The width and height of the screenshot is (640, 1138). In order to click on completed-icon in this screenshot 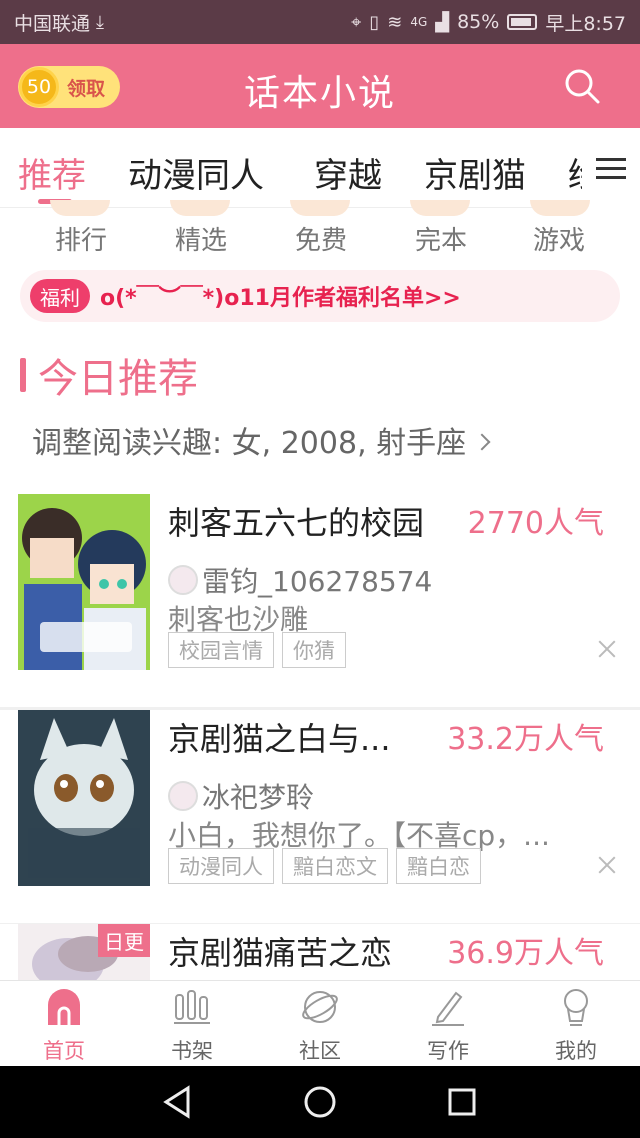, I will do `click(440, 208)`.